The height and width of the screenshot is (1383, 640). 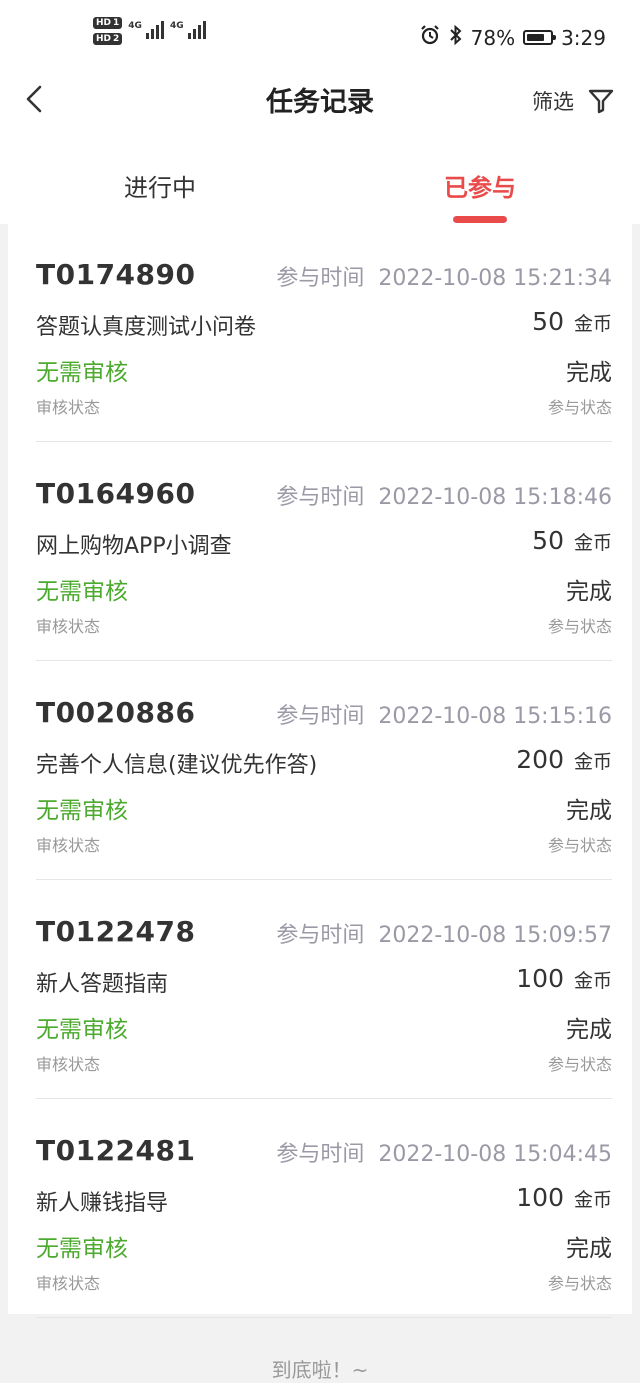 I want to click on reward: 200 金币, so click(x=564, y=759).